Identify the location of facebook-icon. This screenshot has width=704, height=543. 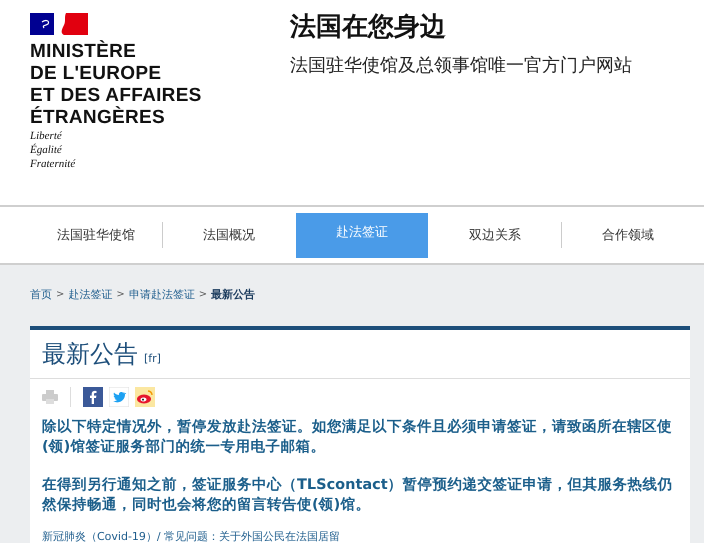
(93, 397).